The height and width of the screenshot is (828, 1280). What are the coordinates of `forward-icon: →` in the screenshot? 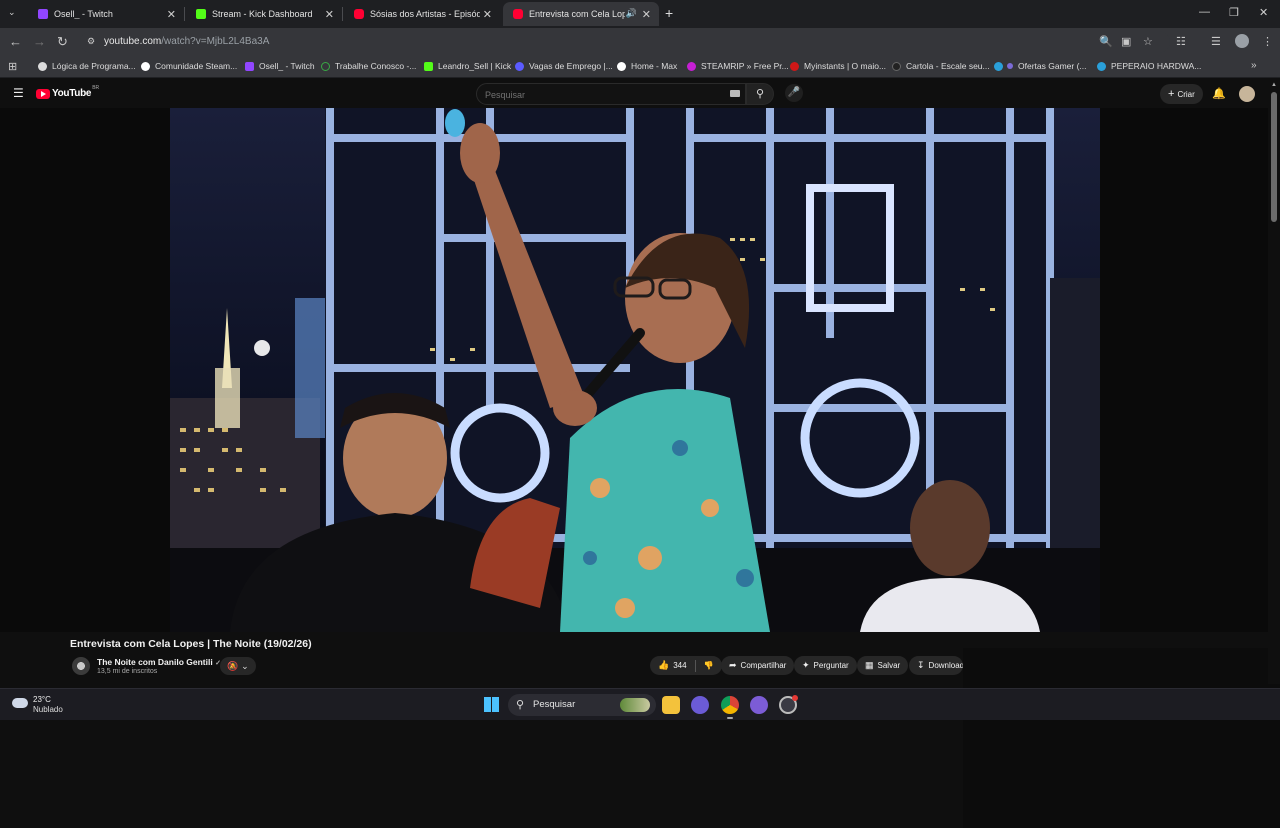 It's located at (39, 41).